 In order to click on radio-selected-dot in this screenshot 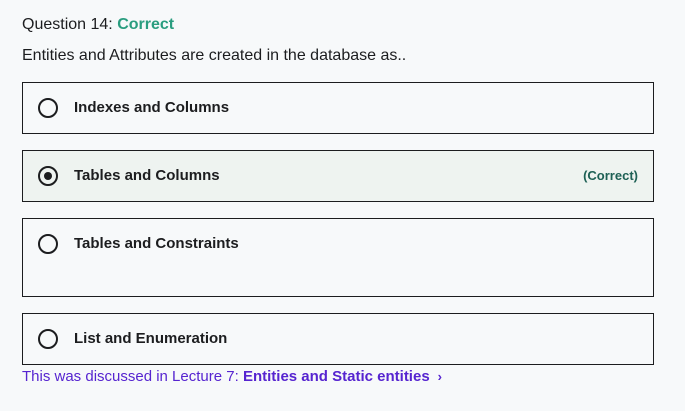, I will do `click(48, 176)`.